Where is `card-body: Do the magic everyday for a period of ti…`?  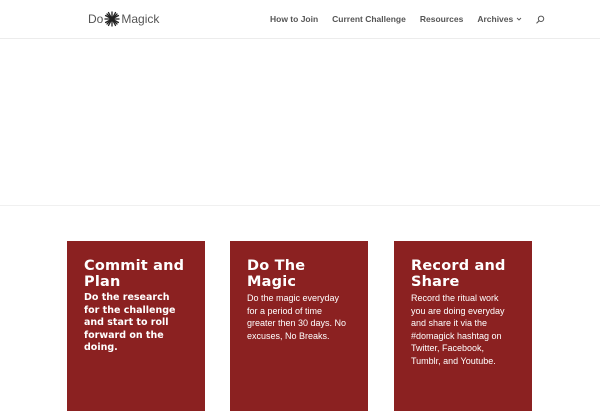 card-body: Do the magic everyday for a period of ti… is located at coordinates (297, 317).